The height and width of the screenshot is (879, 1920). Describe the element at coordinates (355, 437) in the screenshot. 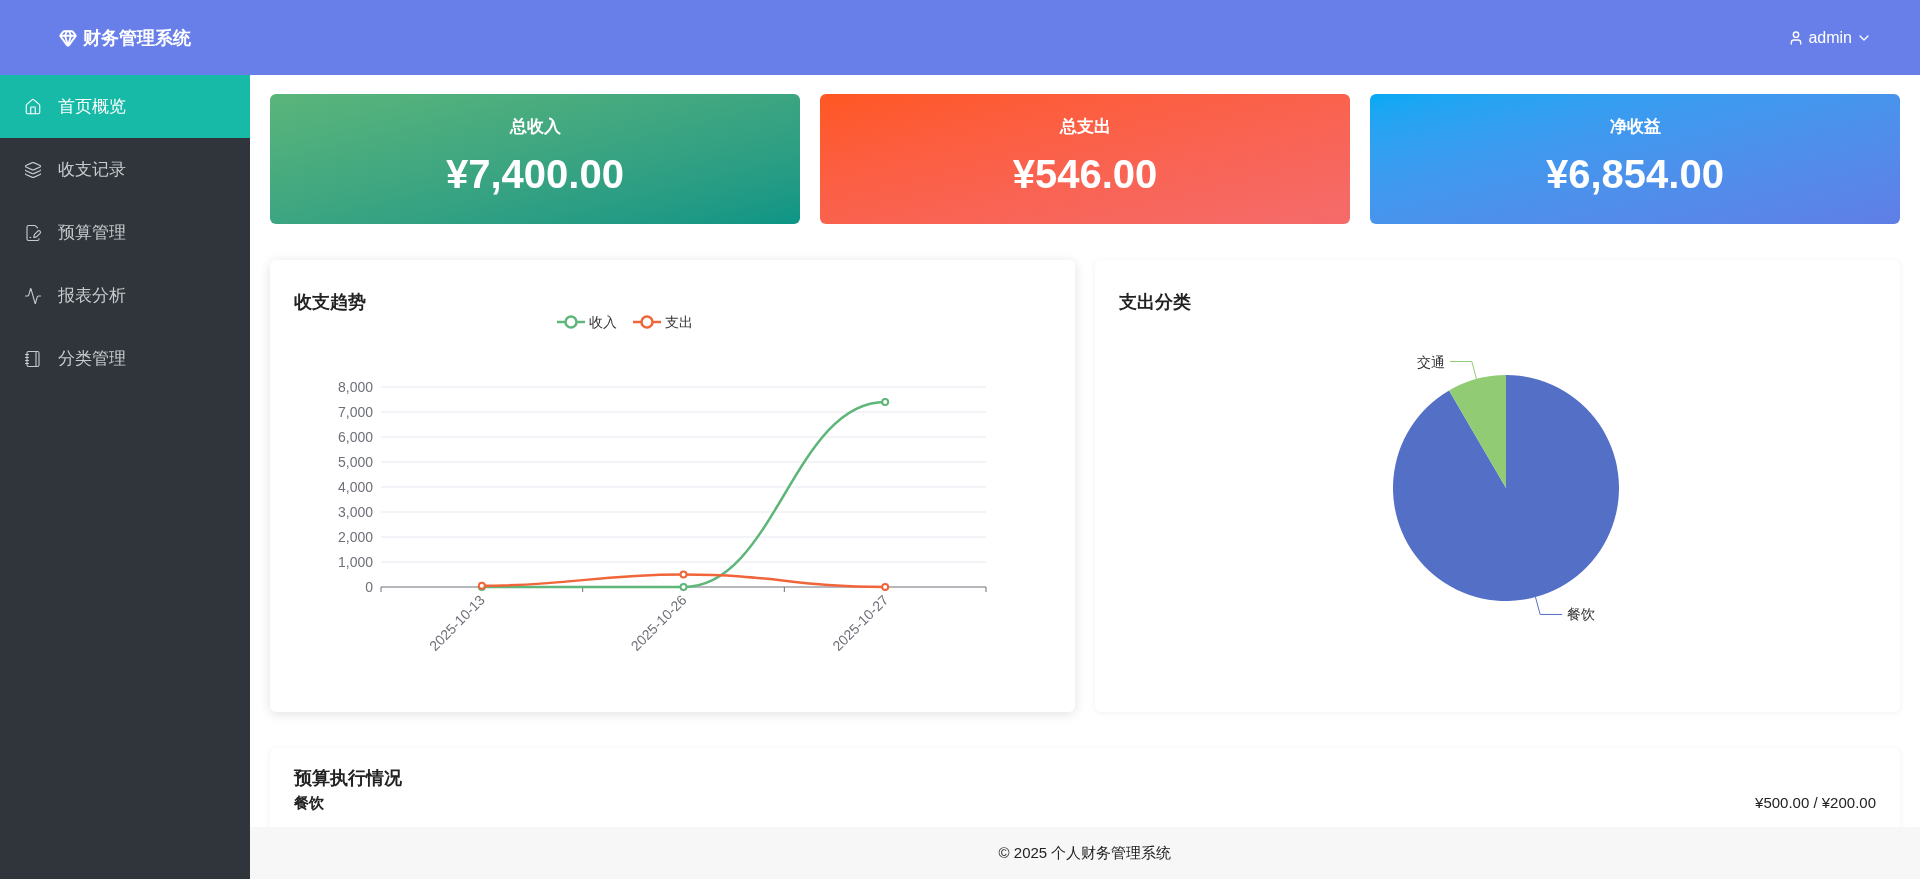

I see `y-tick-label: 6,000` at that location.